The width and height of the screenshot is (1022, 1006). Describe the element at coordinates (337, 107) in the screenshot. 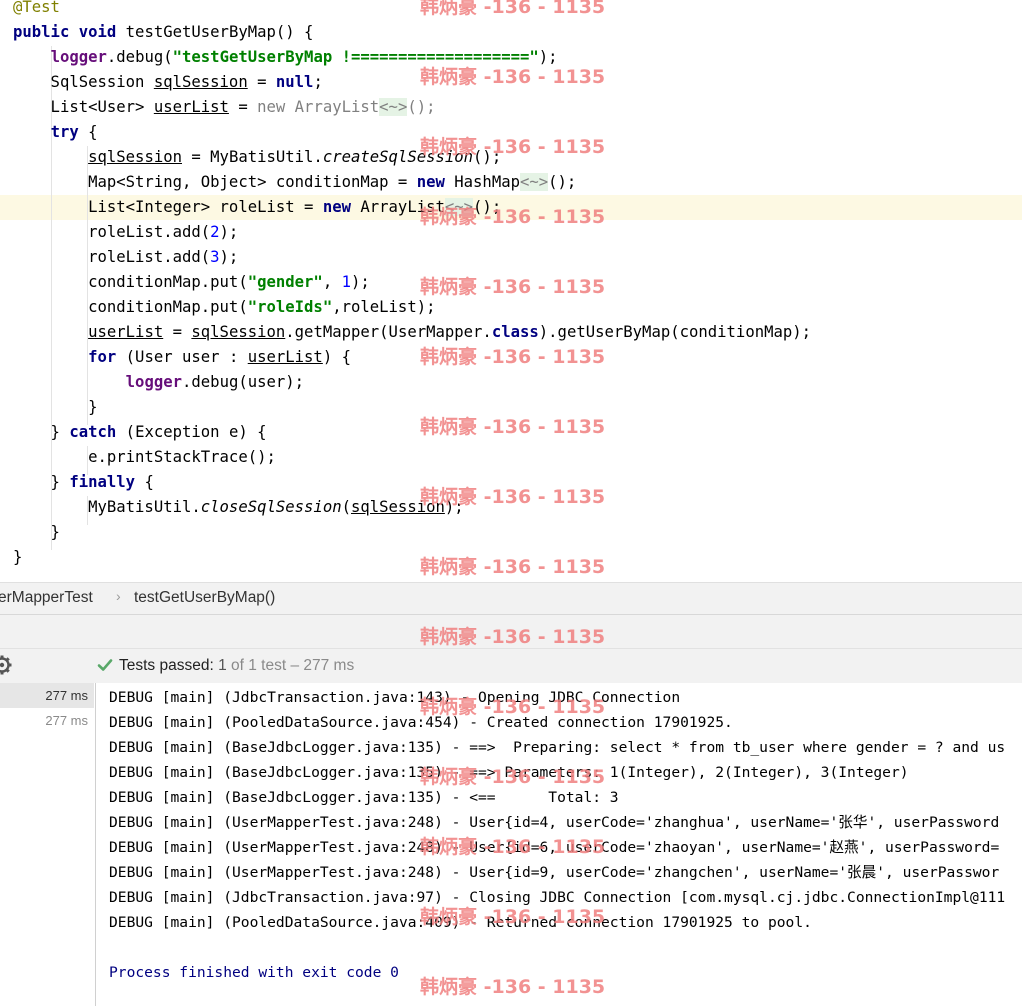

I see `code-token: ArrayList` at that location.